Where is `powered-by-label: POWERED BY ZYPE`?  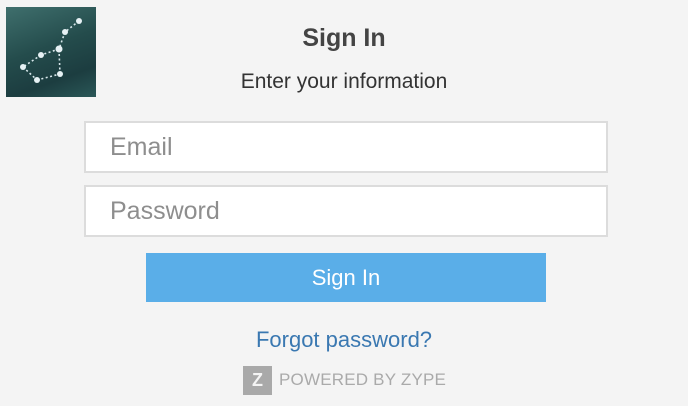 powered-by-label: POWERED BY ZYPE is located at coordinates (363, 379).